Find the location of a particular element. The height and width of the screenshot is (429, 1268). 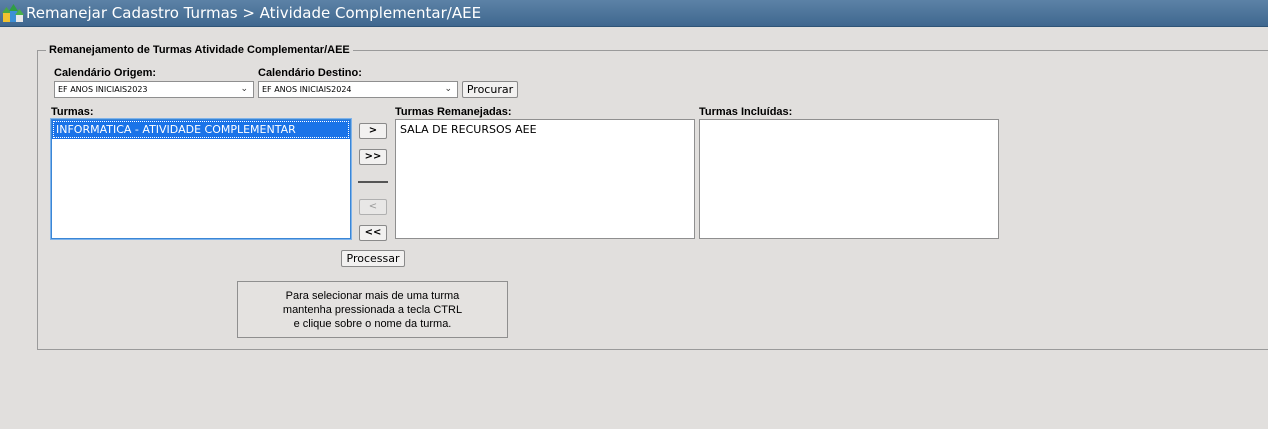

processar-button: Processar is located at coordinates (373, 258).